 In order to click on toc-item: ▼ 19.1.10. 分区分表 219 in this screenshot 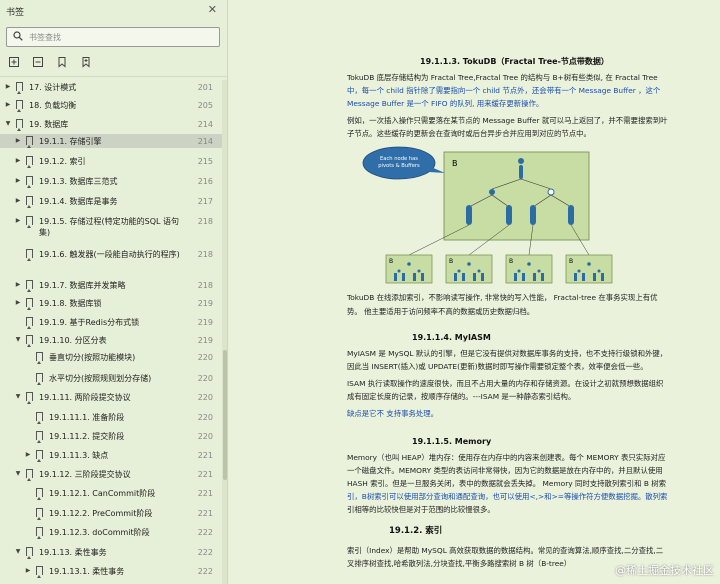, I will do `click(111, 340)`.